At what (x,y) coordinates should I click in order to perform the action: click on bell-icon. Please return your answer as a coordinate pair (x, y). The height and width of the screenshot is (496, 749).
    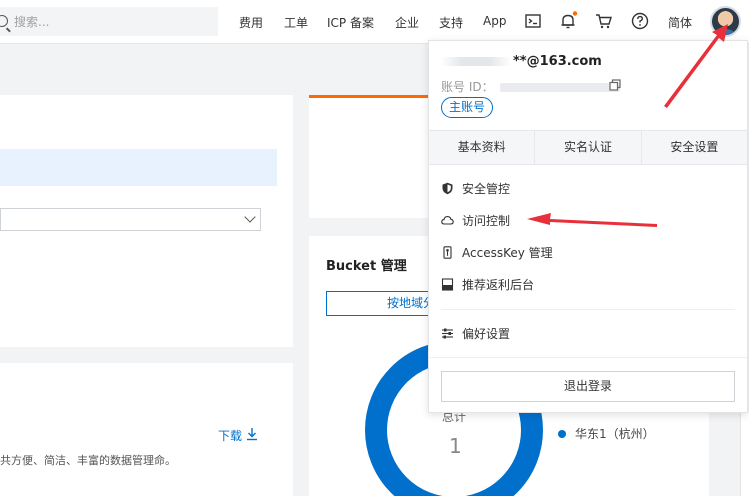
    Looking at the image, I should click on (568, 21).